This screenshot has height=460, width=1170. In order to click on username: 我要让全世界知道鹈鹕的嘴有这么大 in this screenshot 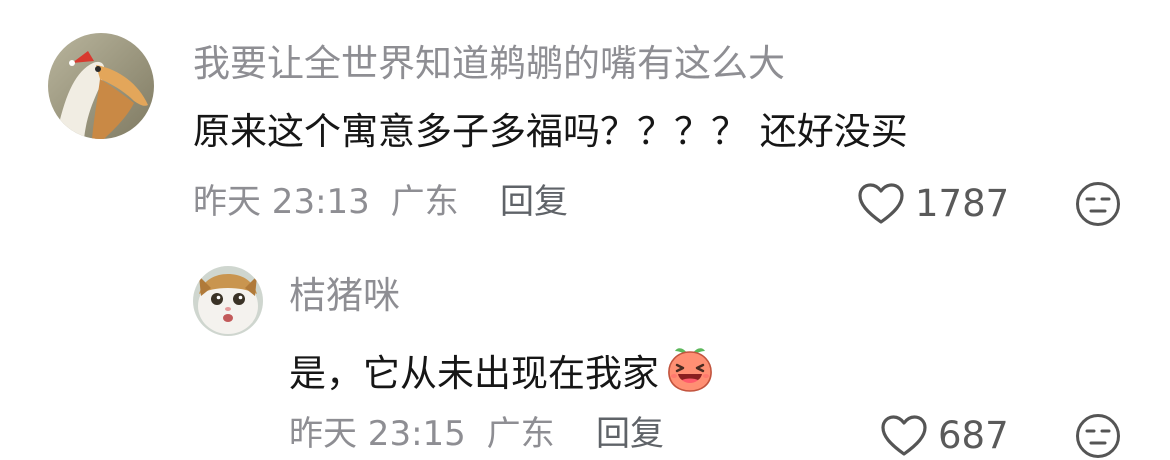, I will do `click(489, 64)`.